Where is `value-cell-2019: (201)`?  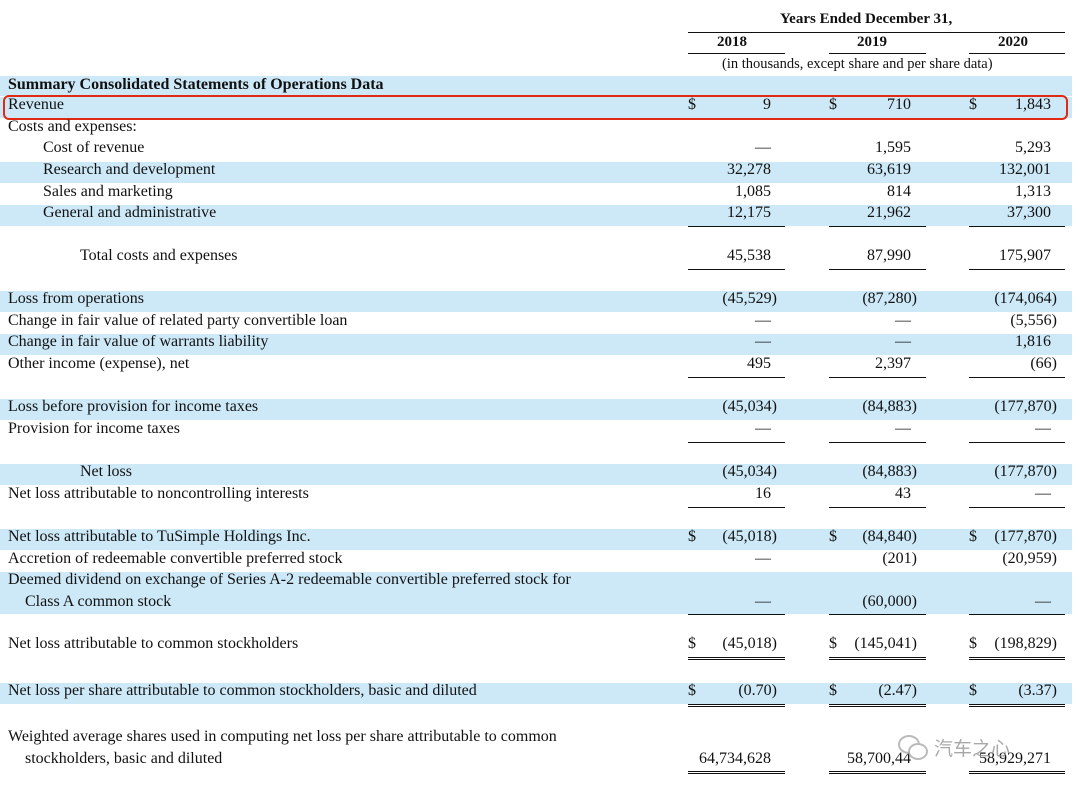 value-cell-2019: (201) is located at coordinates (899, 558).